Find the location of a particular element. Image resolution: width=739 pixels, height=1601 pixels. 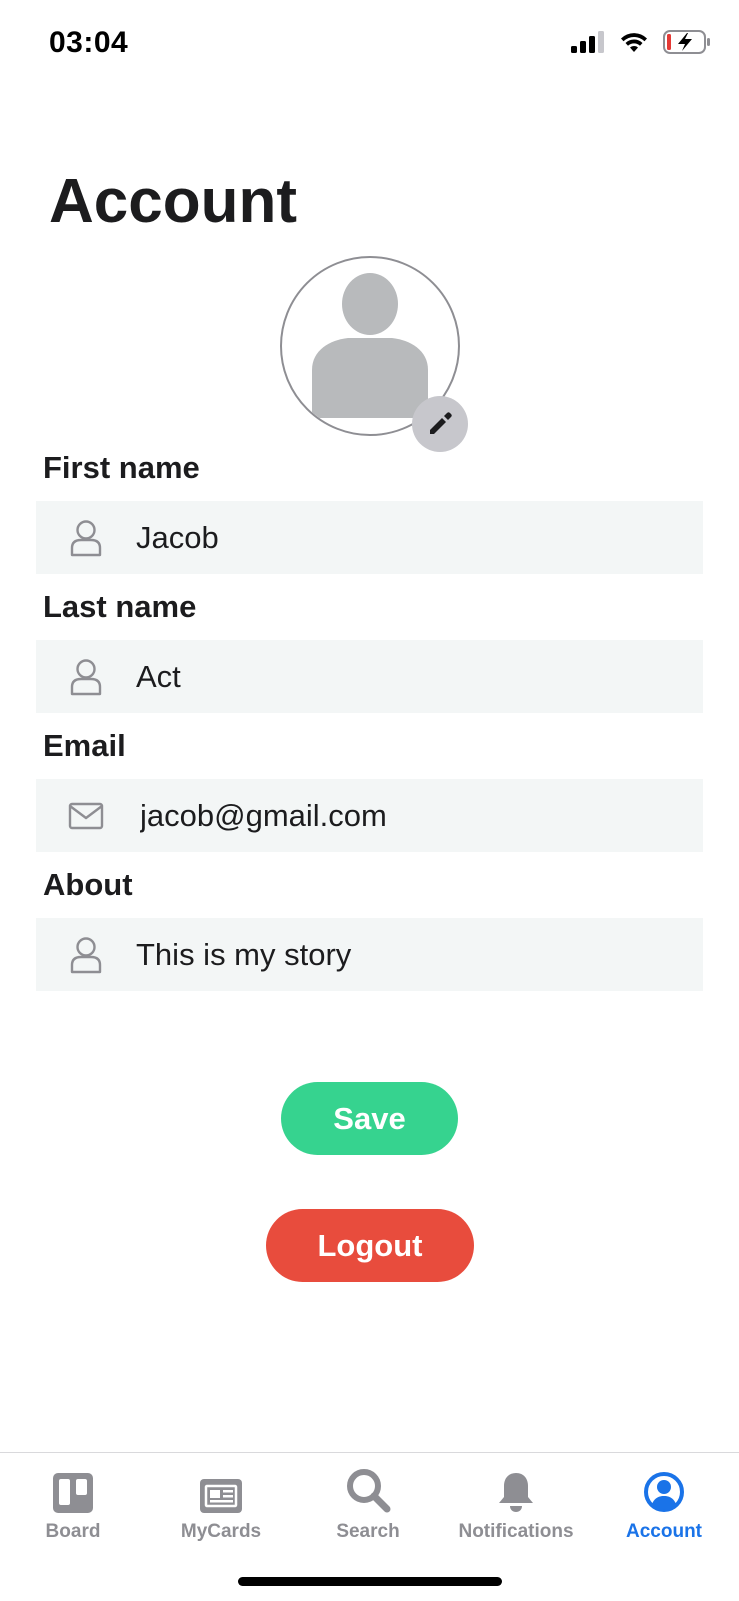

avatar-container is located at coordinates (374, 354).